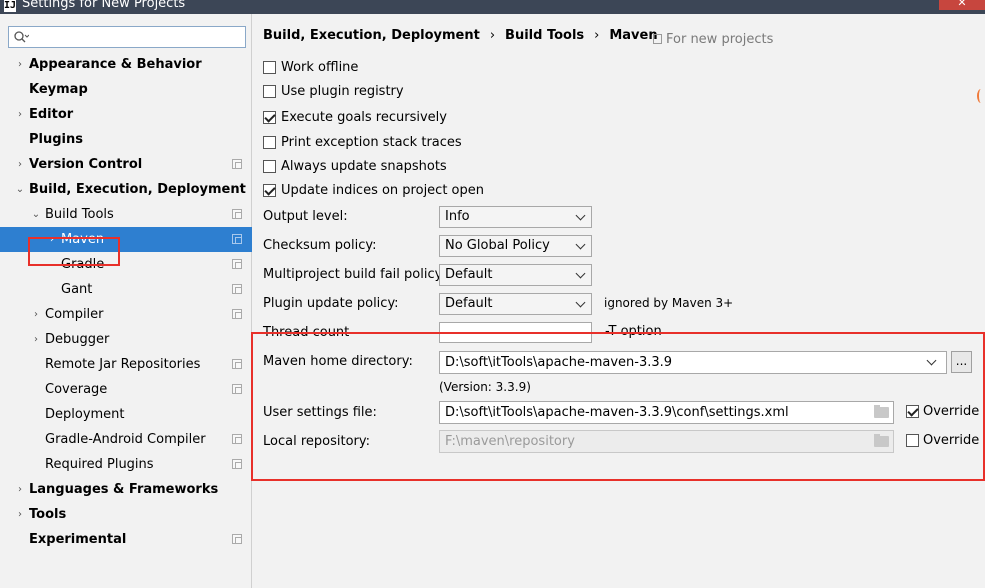 Image resolution: width=985 pixels, height=588 pixels. I want to click on checkbox-label: Work offline, so click(320, 67).